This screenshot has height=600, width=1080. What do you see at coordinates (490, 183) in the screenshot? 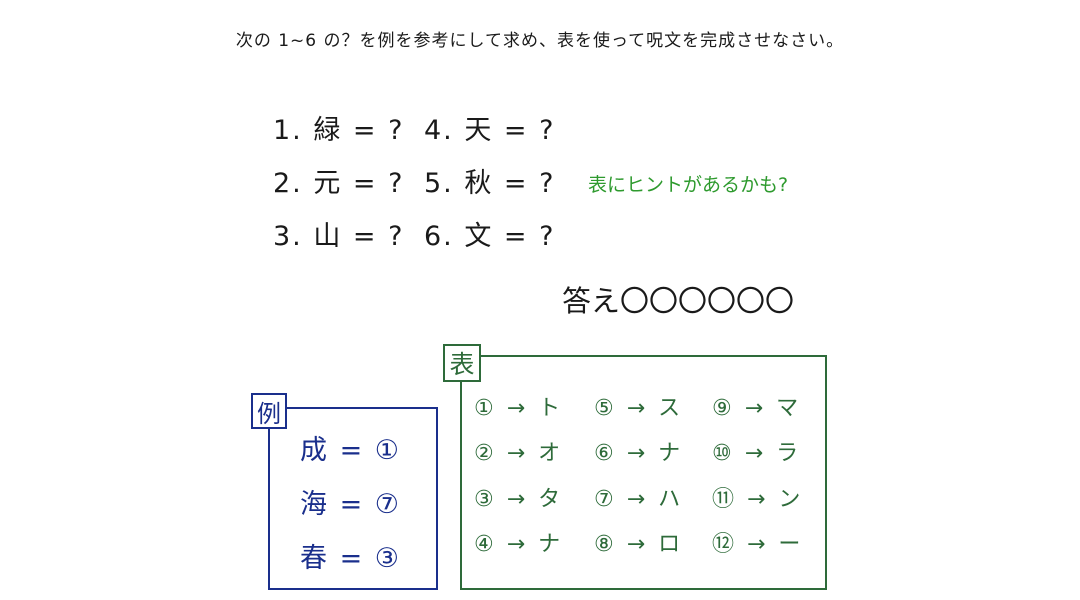
I see `question-5: 5. 秋 = ?` at bounding box center [490, 183].